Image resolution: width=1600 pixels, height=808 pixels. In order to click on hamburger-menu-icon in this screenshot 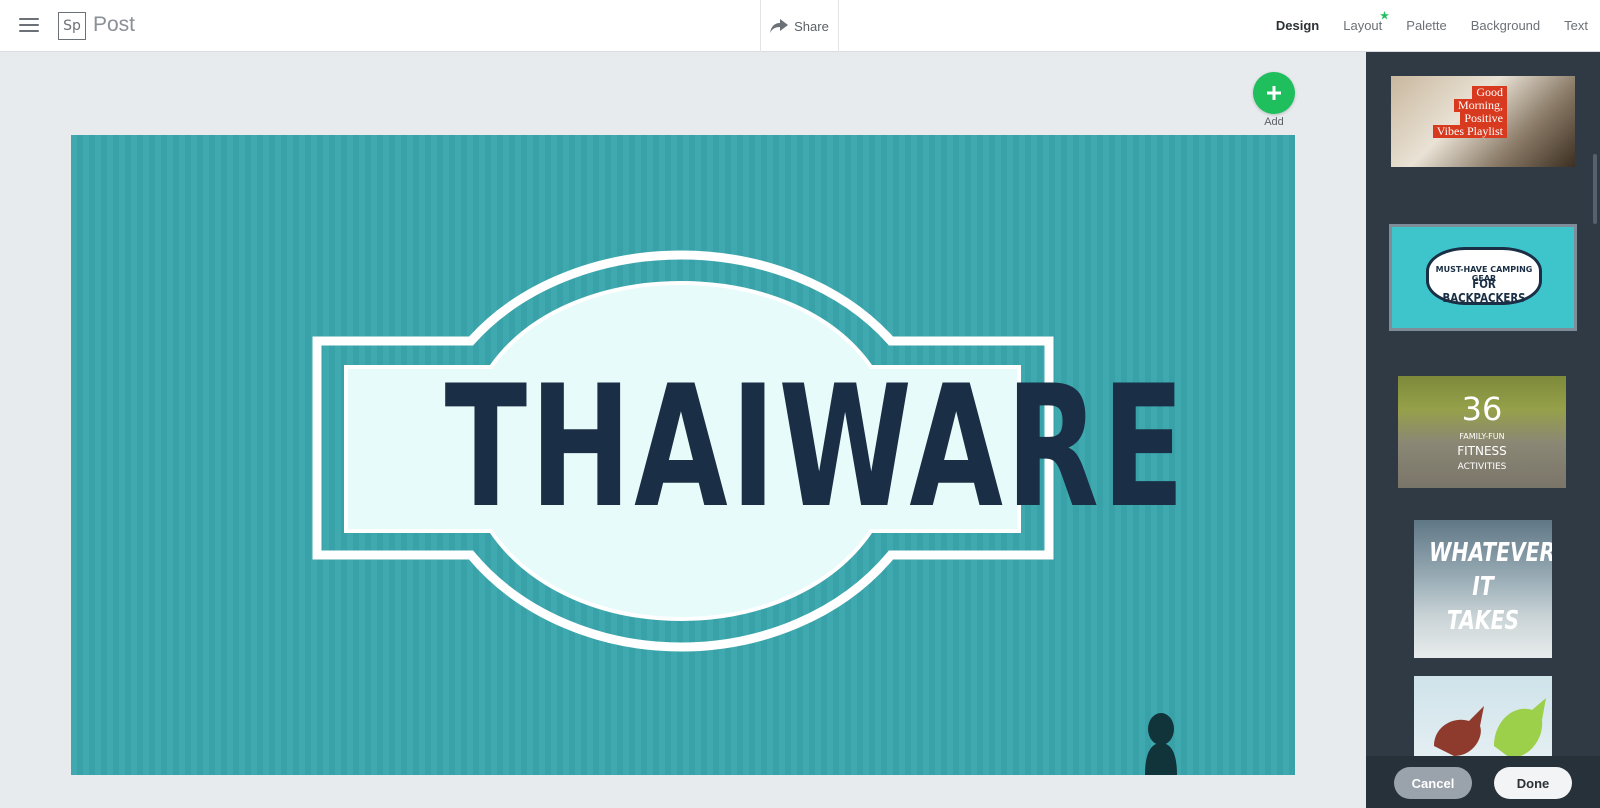, I will do `click(29, 26)`.